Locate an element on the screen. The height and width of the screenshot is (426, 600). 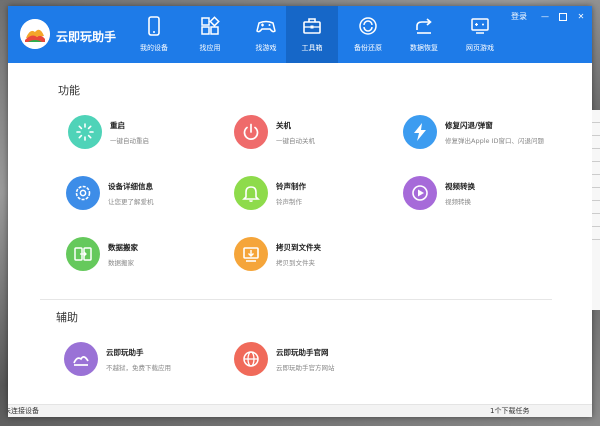
tool-desc: 修复弹出Apple ID窗口、闪退问题 is located at coordinates (494, 141).